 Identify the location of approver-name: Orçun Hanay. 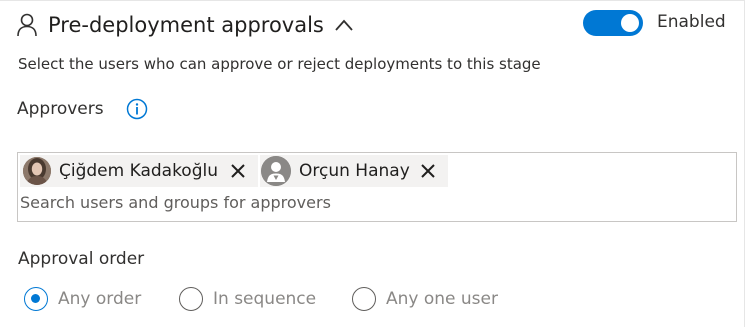
(354, 171).